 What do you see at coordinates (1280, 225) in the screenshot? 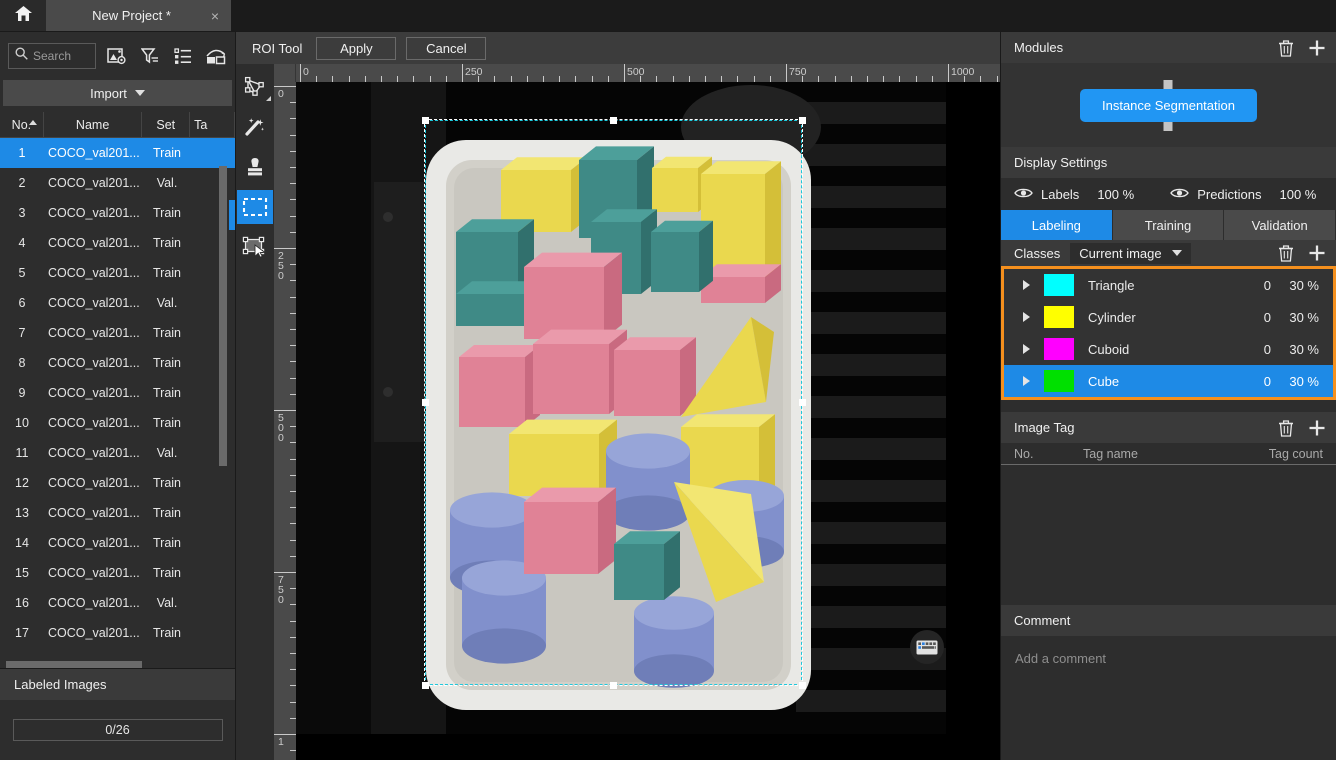
I see `tab-validation: Validation` at bounding box center [1280, 225].